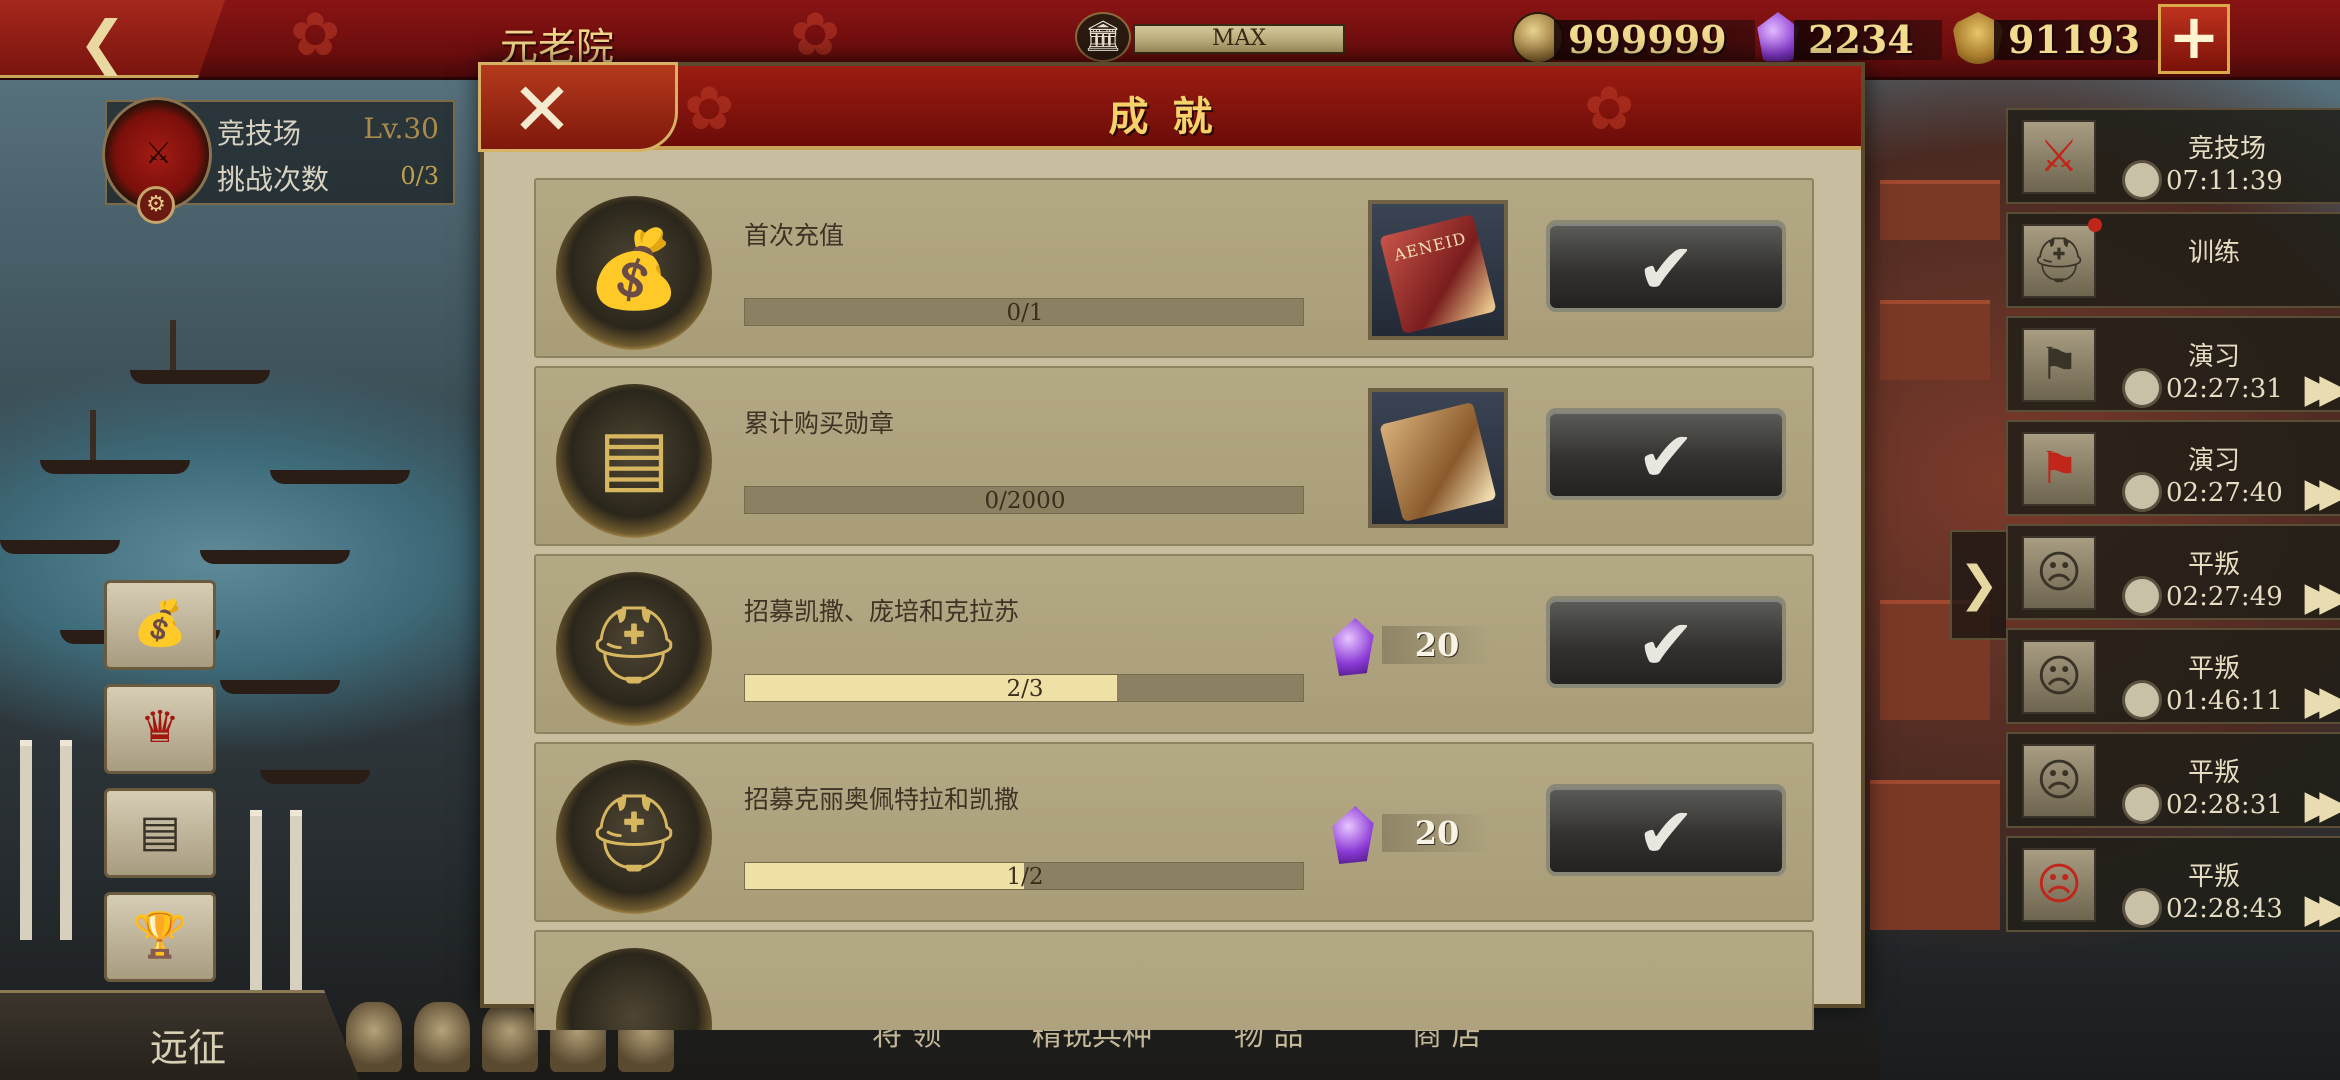  What do you see at coordinates (2173, 468) in the screenshot?
I see `event-item: ⚑ 演习 02:27:40 ▶▶` at bounding box center [2173, 468].